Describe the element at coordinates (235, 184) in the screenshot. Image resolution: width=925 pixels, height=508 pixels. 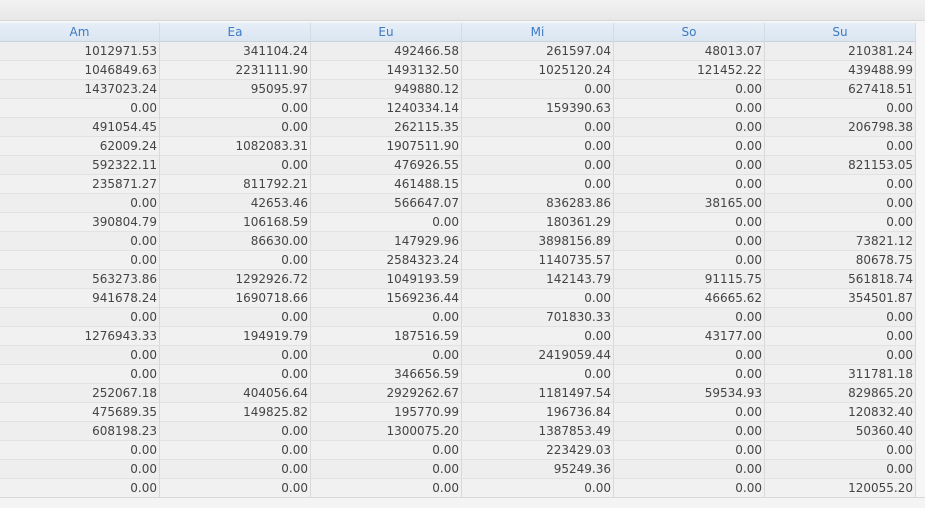
I see `table-cell: 811792.21` at that location.